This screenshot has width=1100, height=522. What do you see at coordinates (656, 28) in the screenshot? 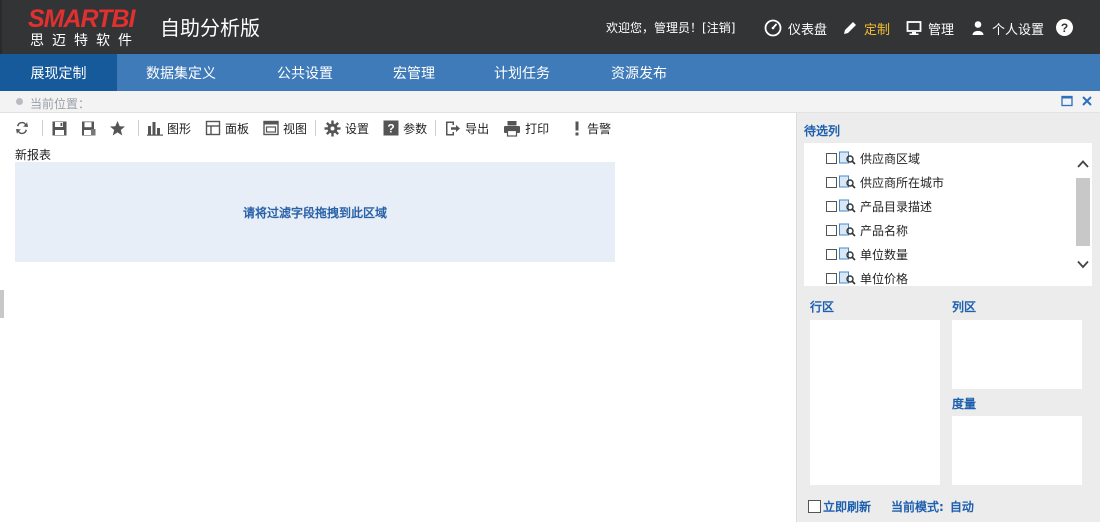
I see `welcome-prefix: 欢迎您，管理员！[` at bounding box center [656, 28].